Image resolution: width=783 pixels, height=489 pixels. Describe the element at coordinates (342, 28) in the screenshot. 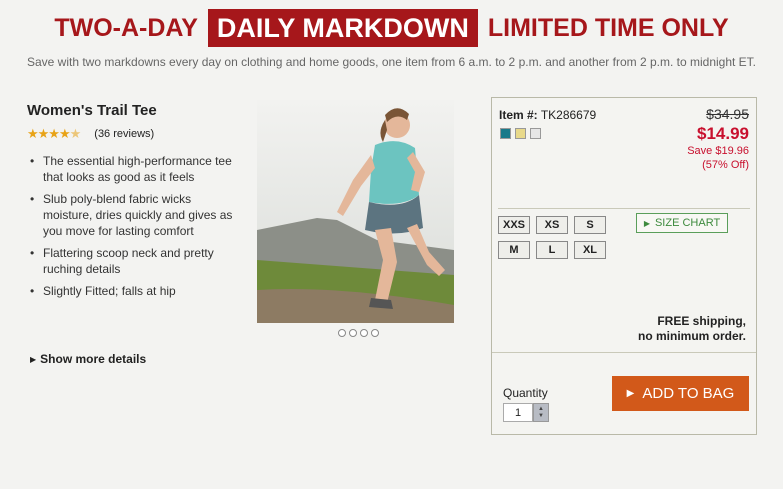

I see `banner-middle-text: DAILY MARKDOWN` at that location.